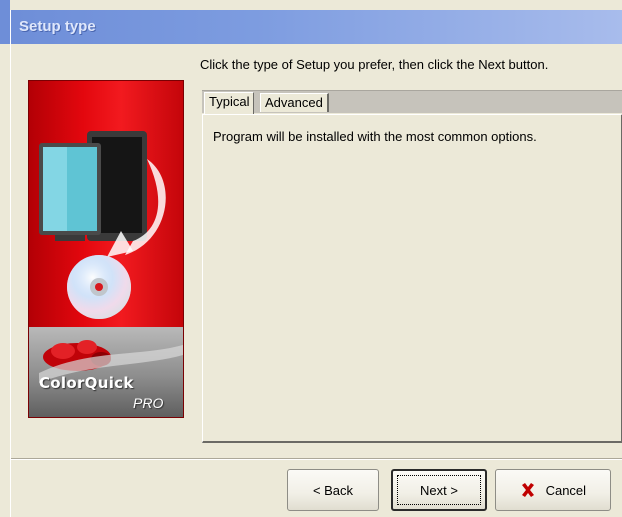 Image resolution: width=622 pixels, height=517 pixels. I want to click on window-left-edge, so click(5, 258).